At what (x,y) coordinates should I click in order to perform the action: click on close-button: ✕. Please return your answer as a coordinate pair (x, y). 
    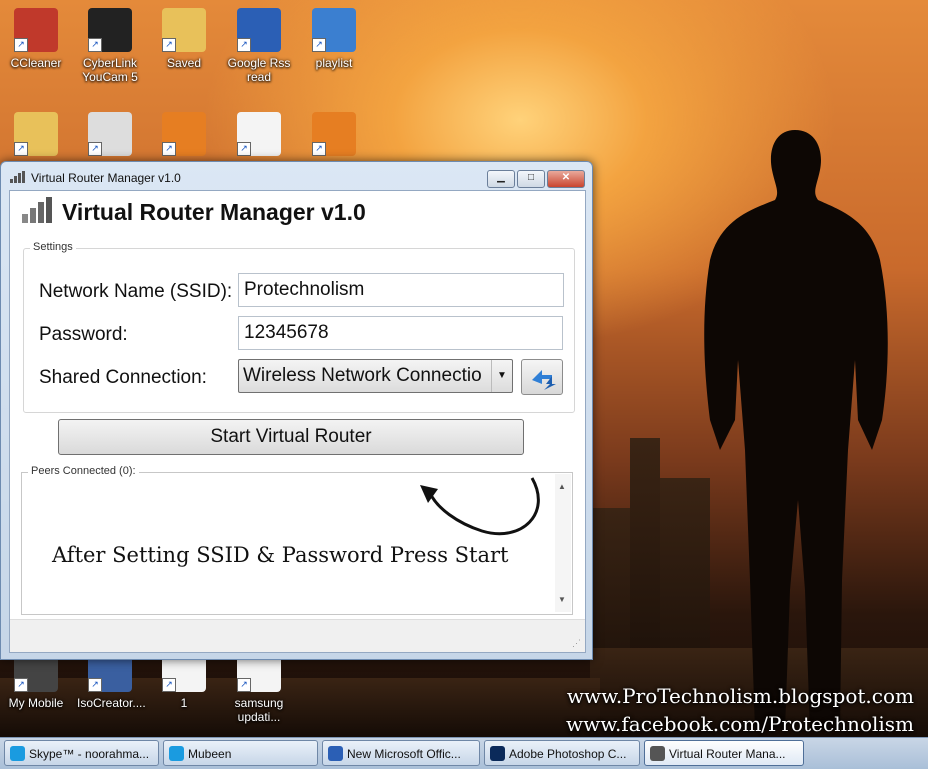
    Looking at the image, I should click on (566, 179).